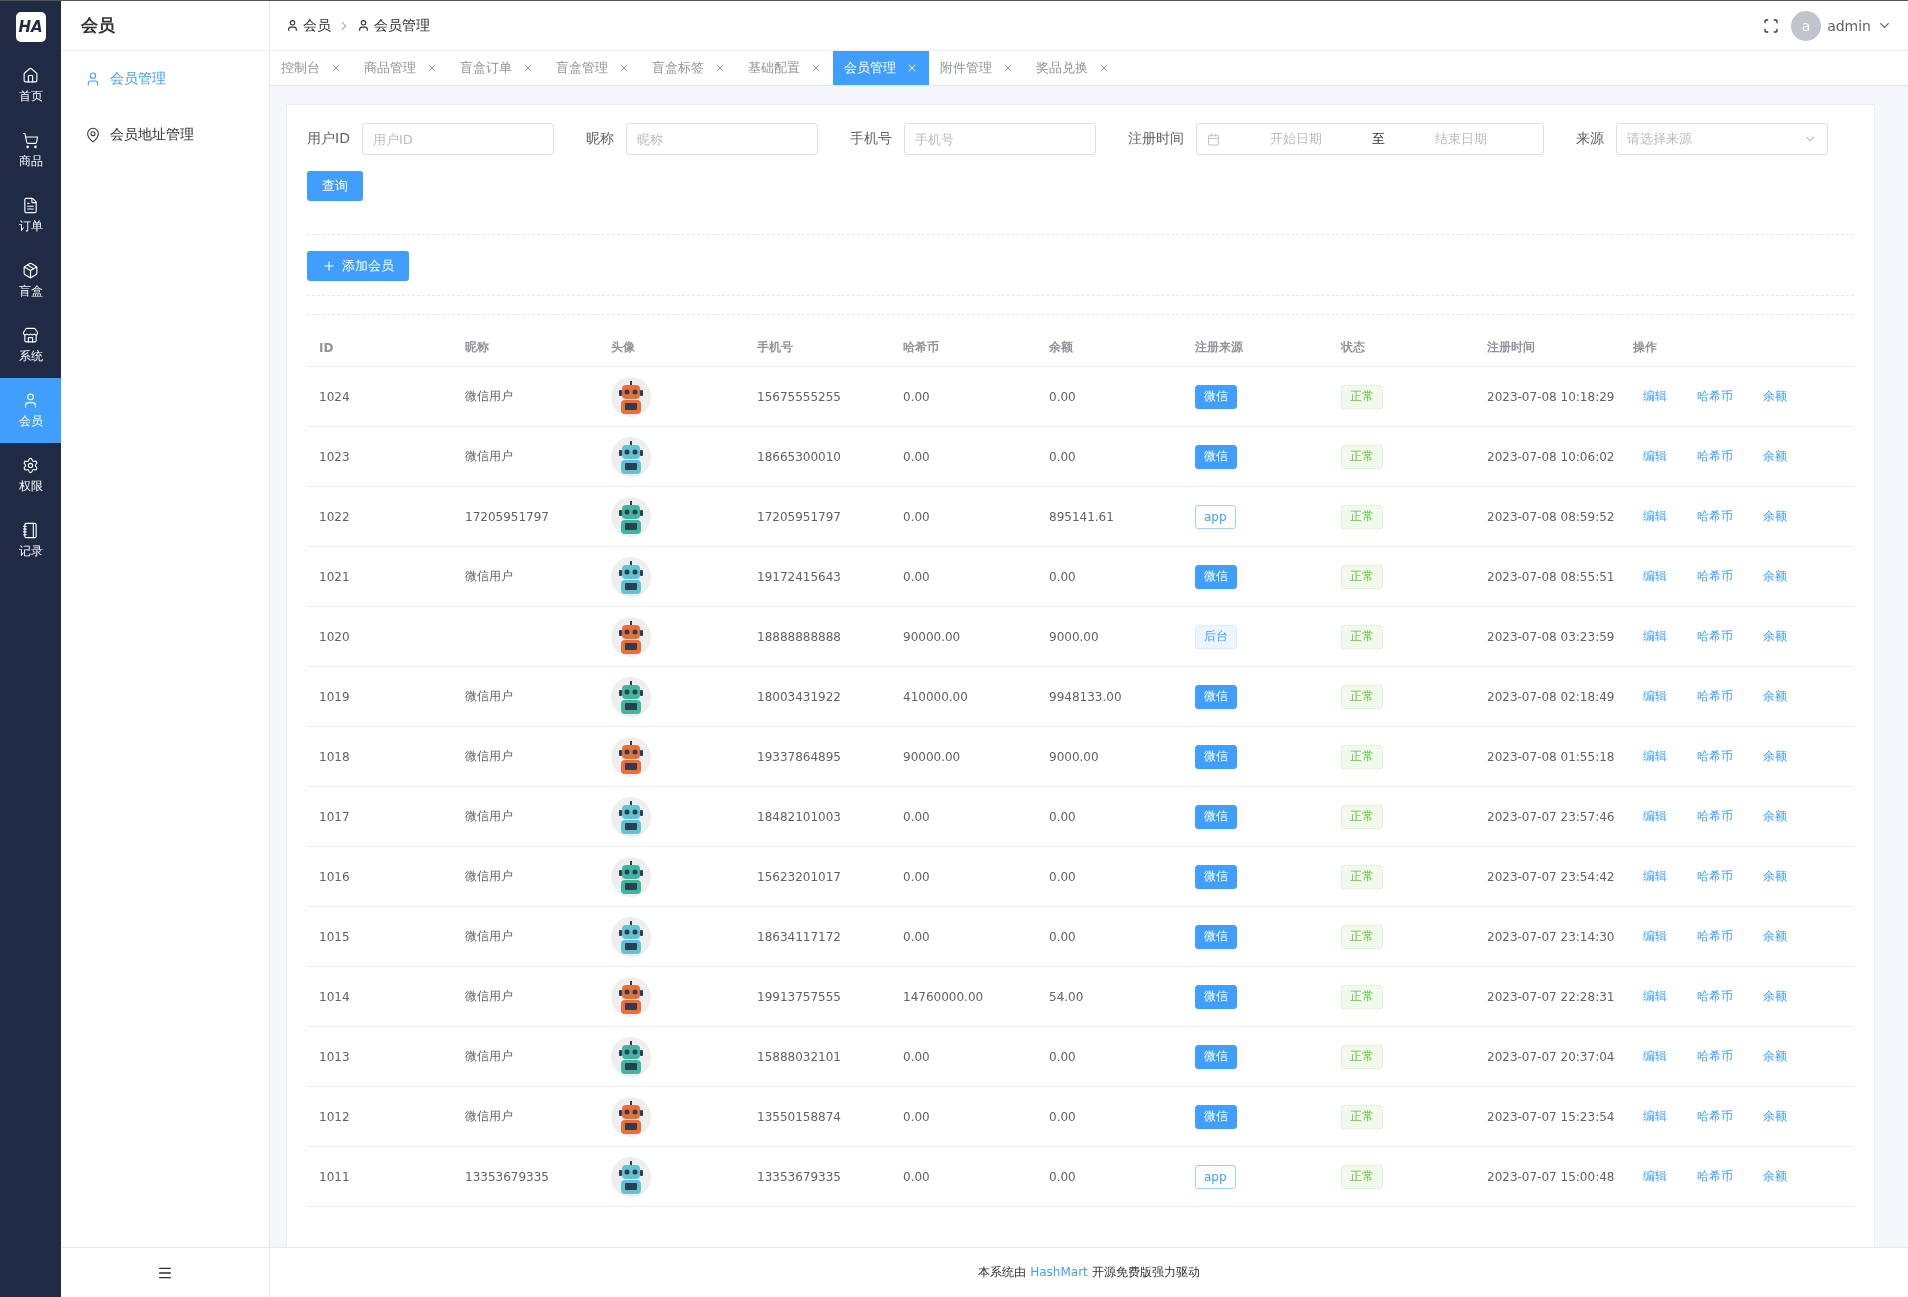 This screenshot has width=1908, height=1297. I want to click on input-field: 手机号, so click(999, 139).